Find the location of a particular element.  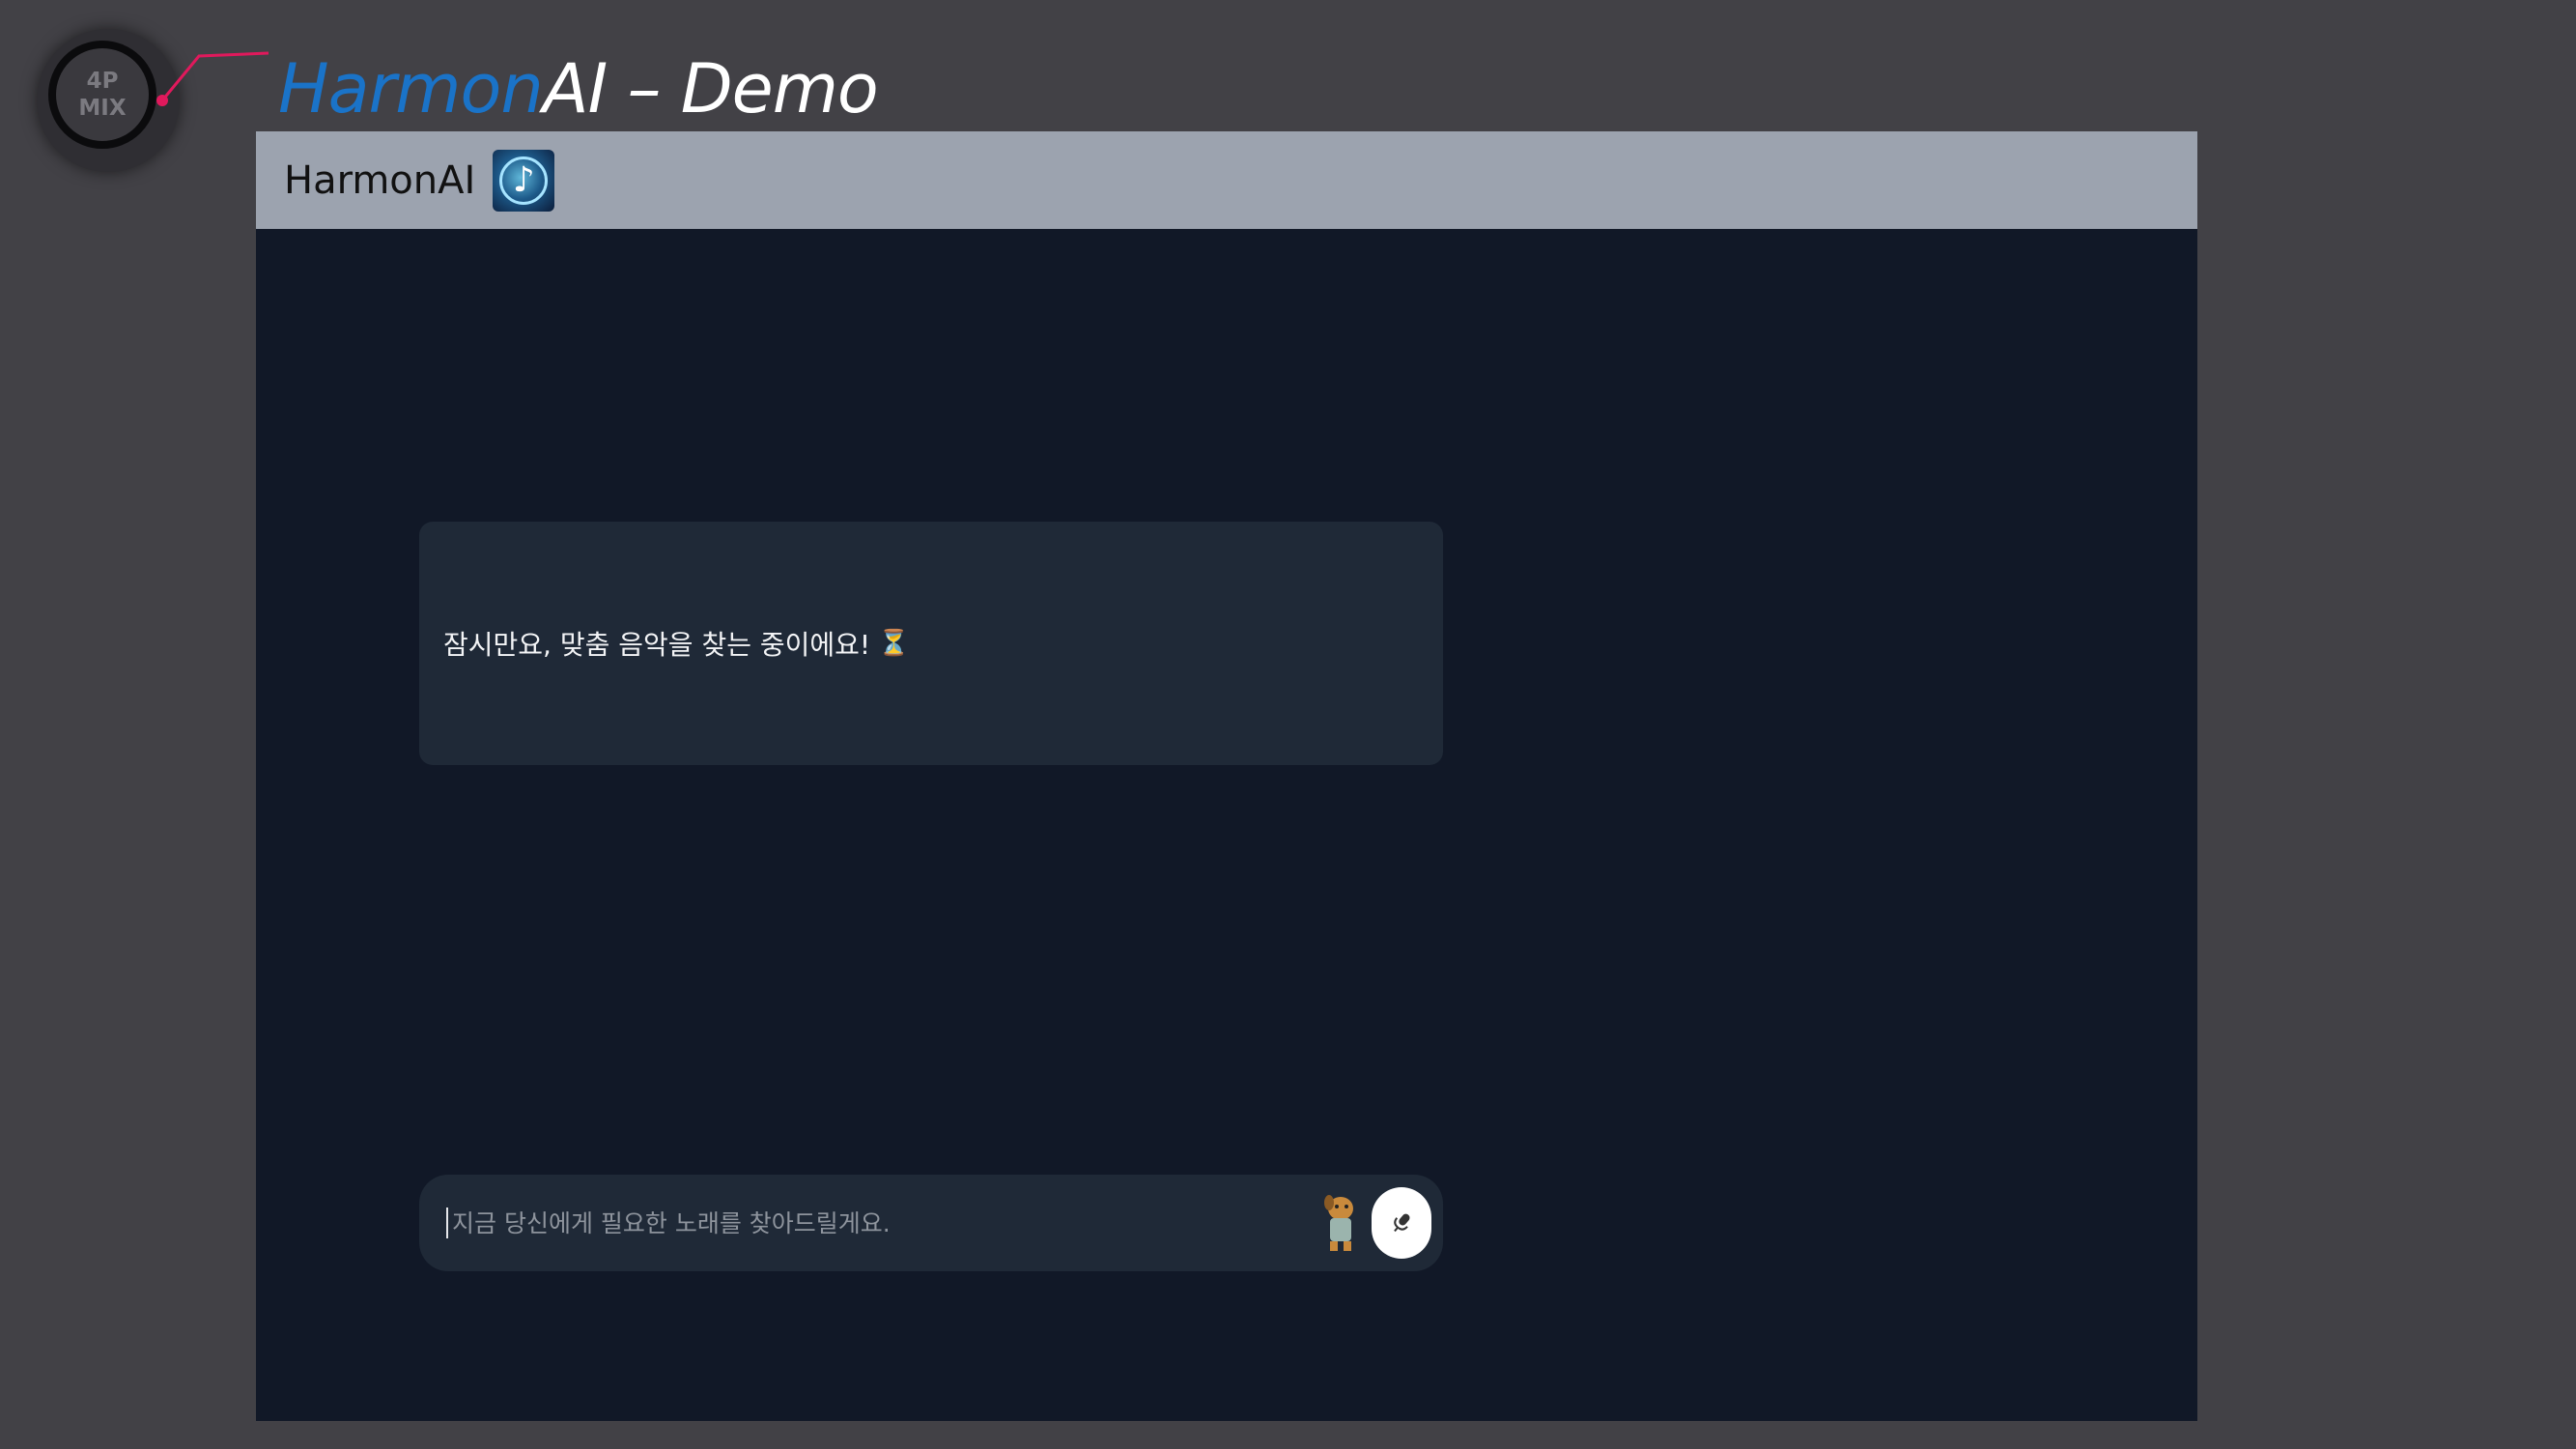

dog-mascot-icon is located at coordinates (1338, 1223).